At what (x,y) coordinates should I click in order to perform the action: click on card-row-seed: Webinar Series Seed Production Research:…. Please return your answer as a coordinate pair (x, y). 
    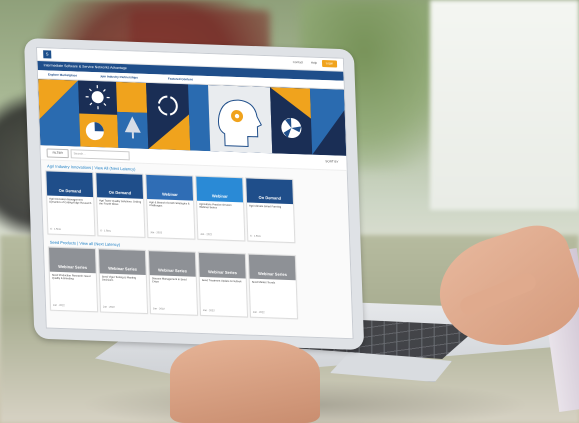
    Looking at the image, I should click on (197, 285).